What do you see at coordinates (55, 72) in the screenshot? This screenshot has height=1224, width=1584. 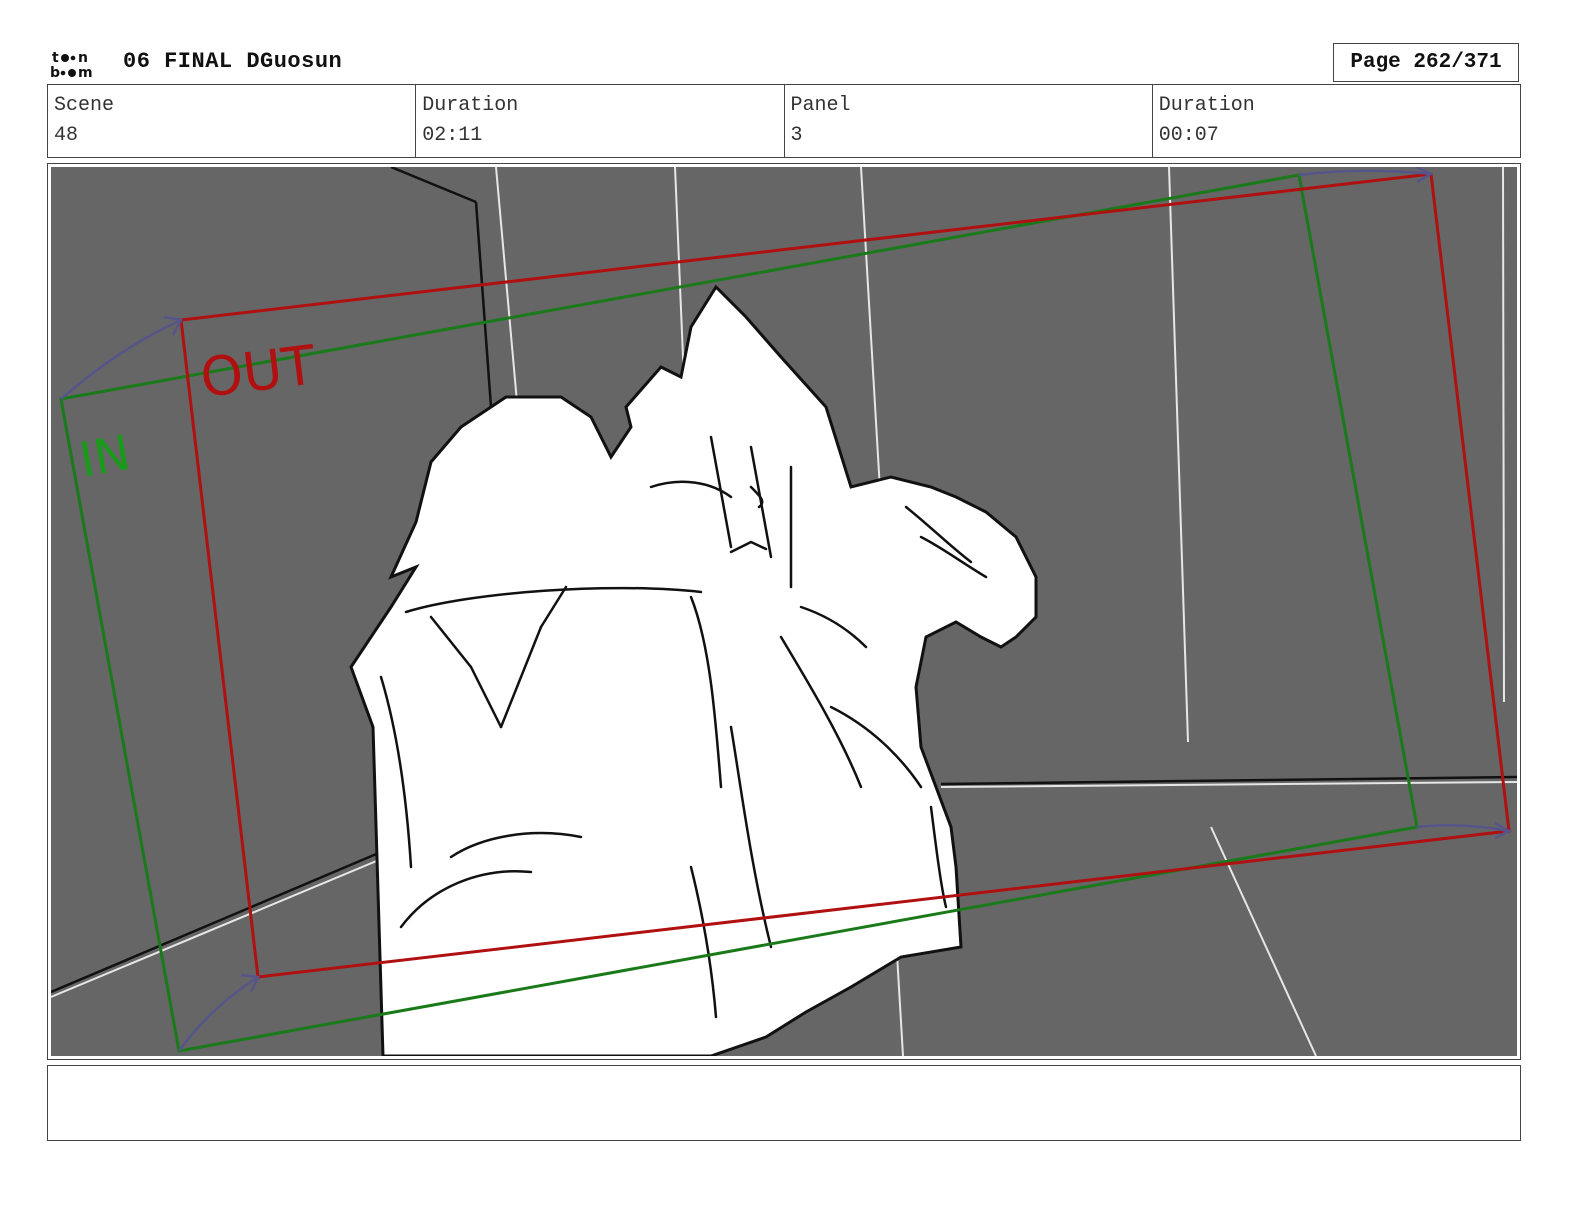 I see `svg-text: b` at bounding box center [55, 72].